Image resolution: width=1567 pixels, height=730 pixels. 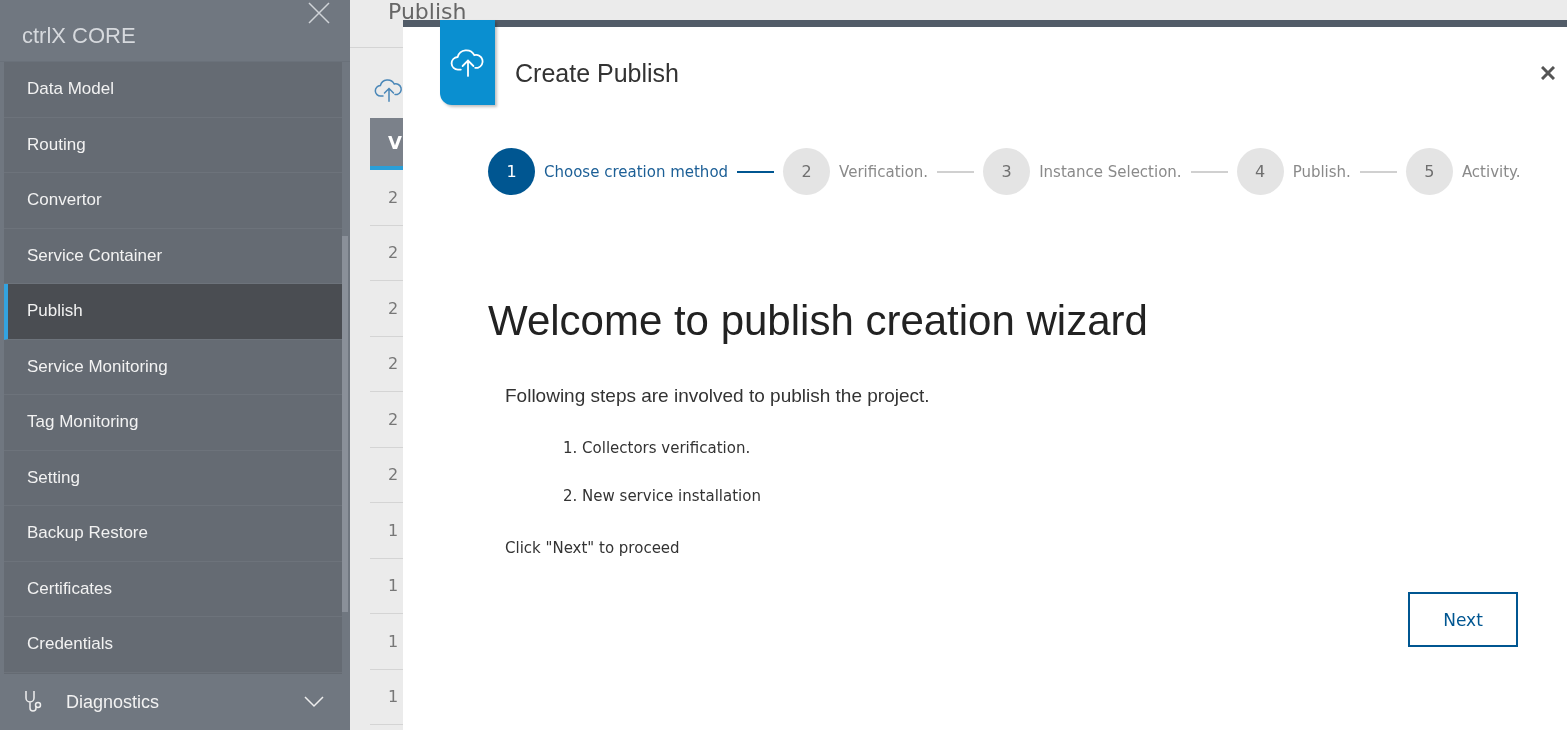 I want to click on dialog-title: Create Publish, so click(x=597, y=73).